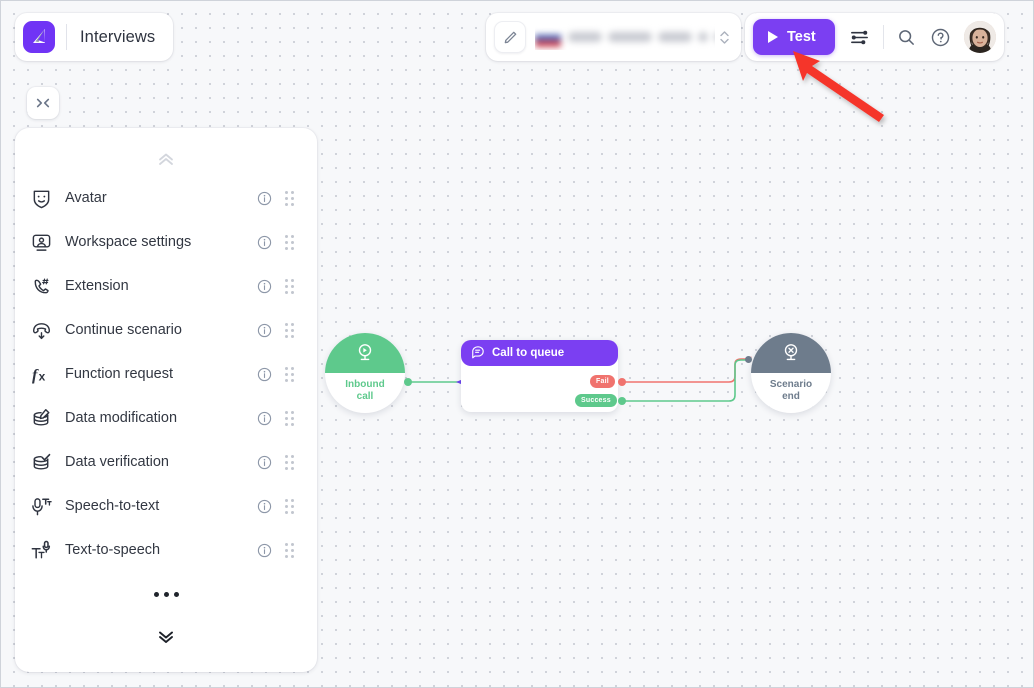  I want to click on queue-icon, so click(478, 353).